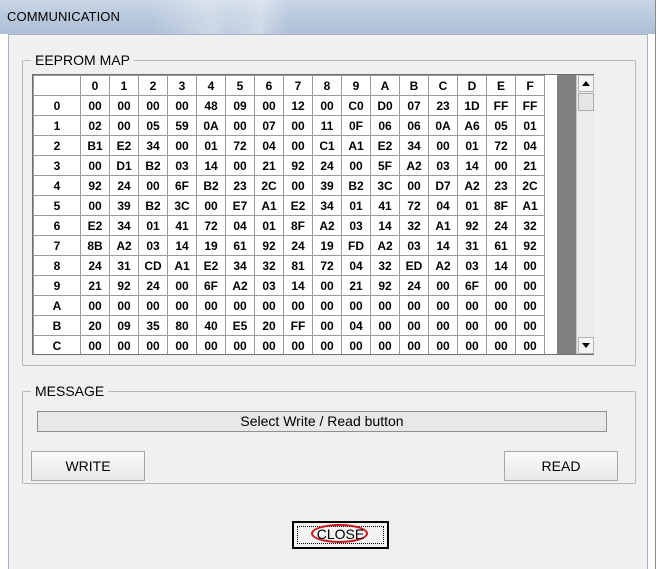 This screenshot has width=661, height=569. Describe the element at coordinates (95, 125) in the screenshot. I see `eeprom-cell: 02` at that location.